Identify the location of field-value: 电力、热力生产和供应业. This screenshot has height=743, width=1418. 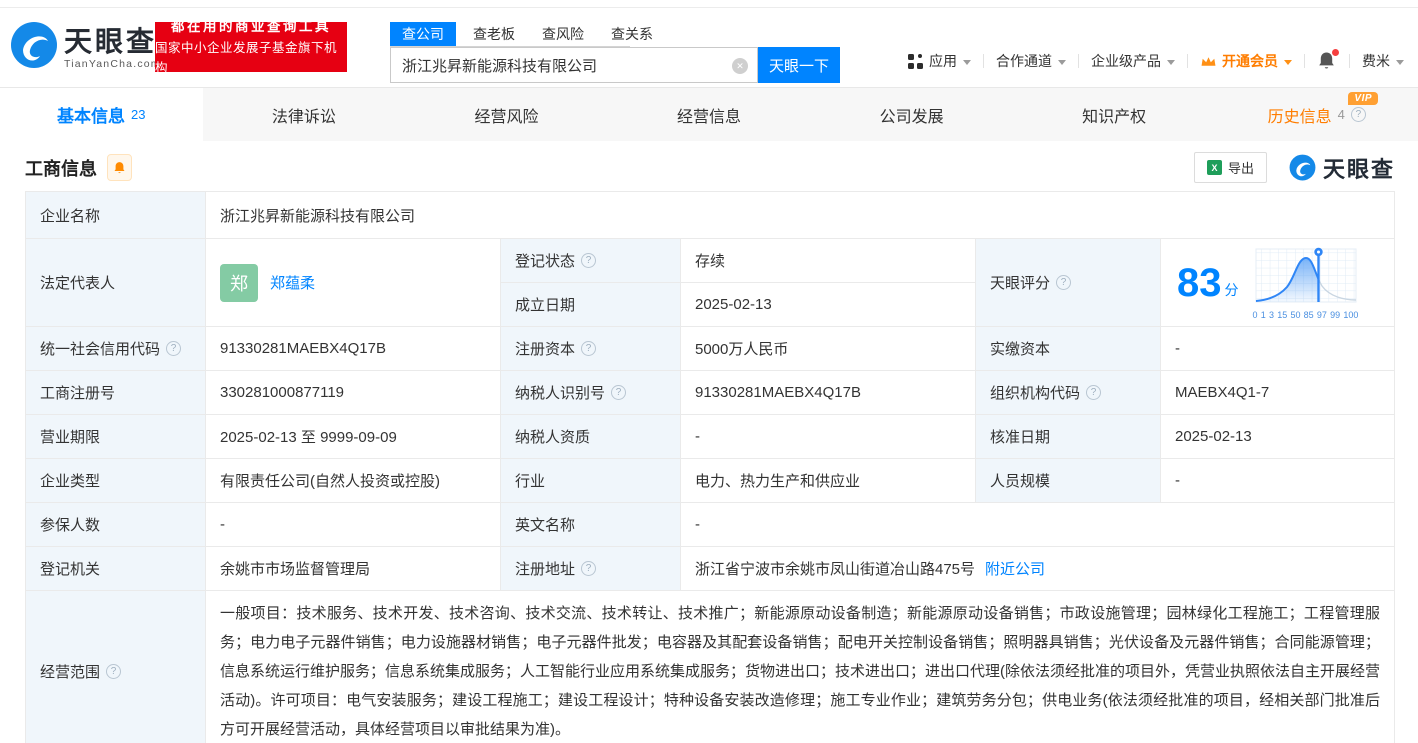
(828, 480).